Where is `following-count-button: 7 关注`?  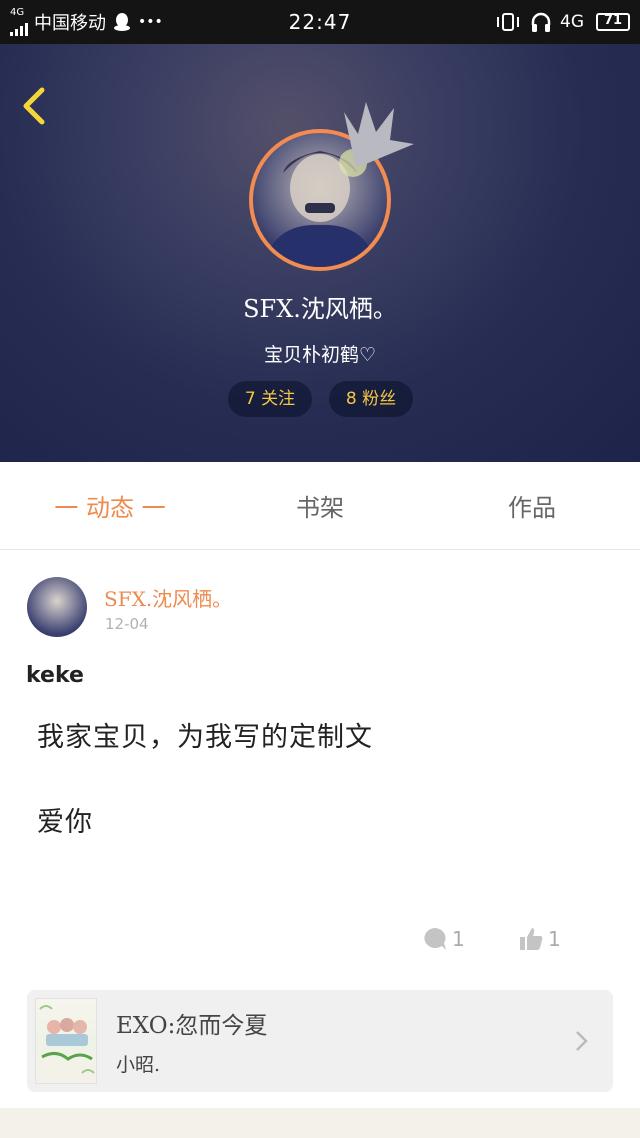
following-count-button: 7 关注 is located at coordinates (270, 399).